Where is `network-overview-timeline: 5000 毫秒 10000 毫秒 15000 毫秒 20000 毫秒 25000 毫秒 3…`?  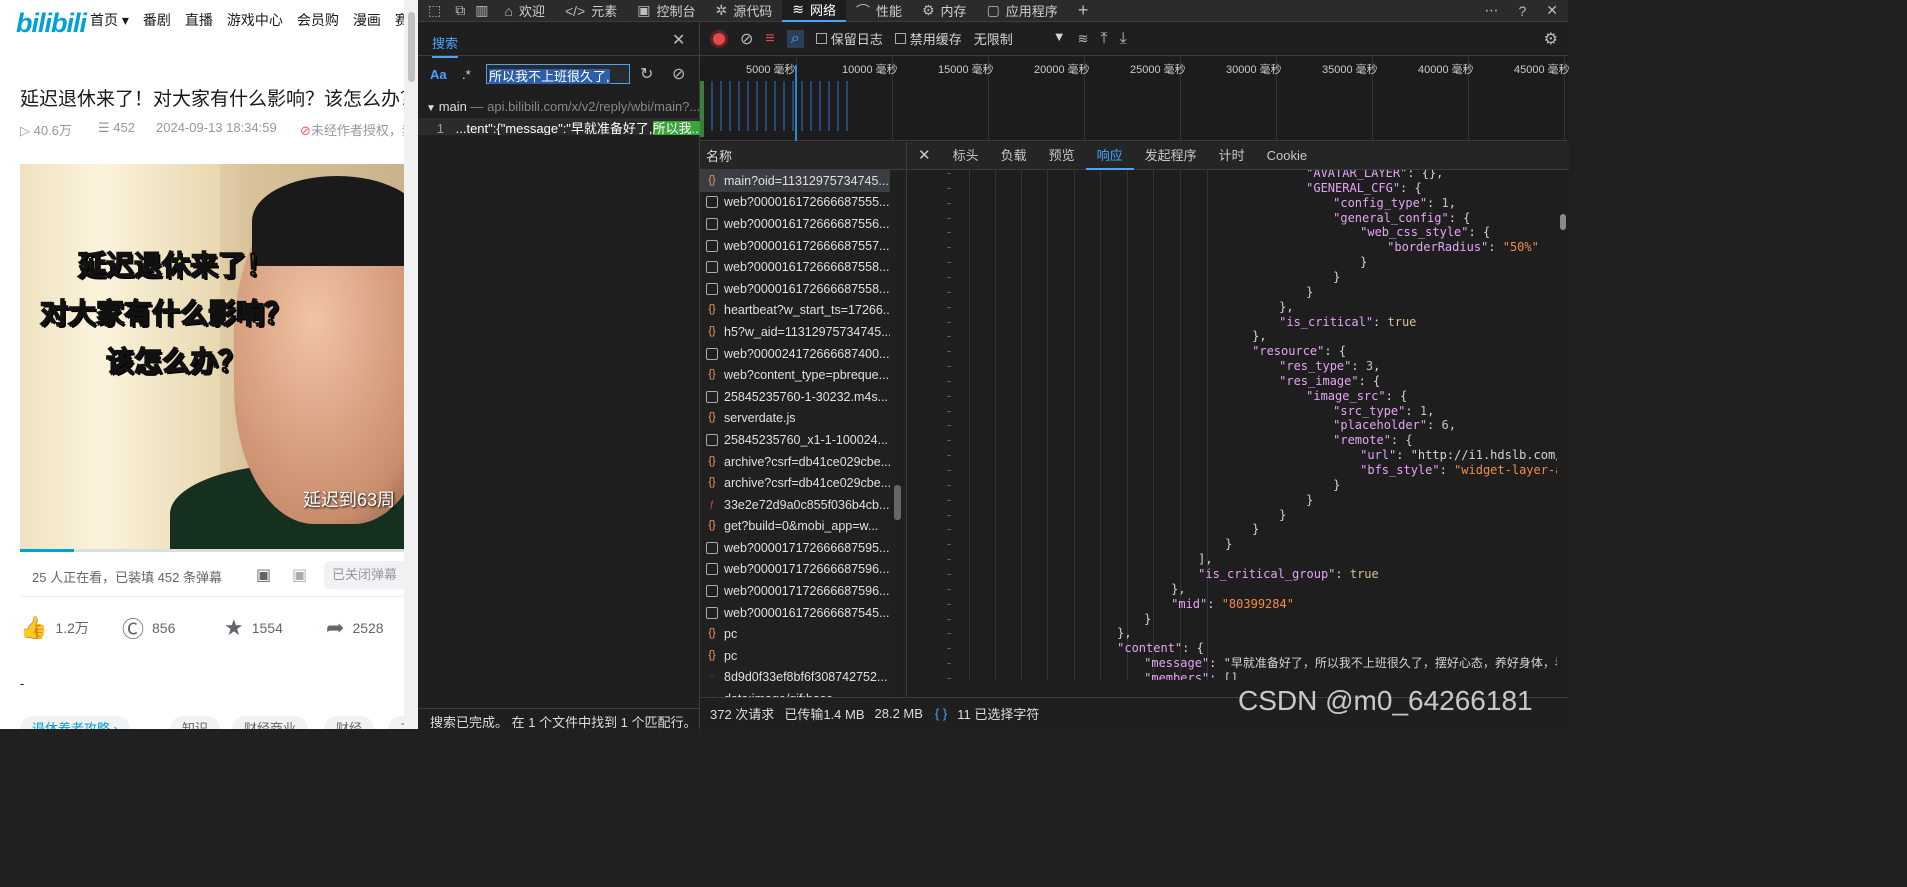 network-overview-timeline: 5000 毫秒 10000 毫秒 15000 毫秒 20000 毫秒 25000 毫秒 3… is located at coordinates (1135, 99).